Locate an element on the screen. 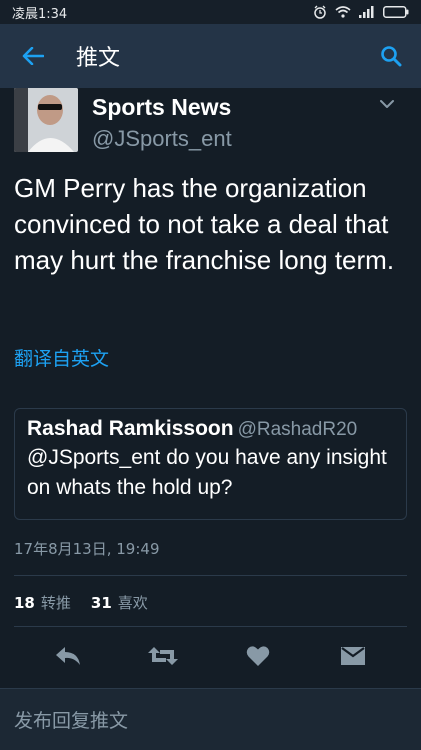 This screenshot has height=750, width=421. chevron-down-icon is located at coordinates (387, 104).